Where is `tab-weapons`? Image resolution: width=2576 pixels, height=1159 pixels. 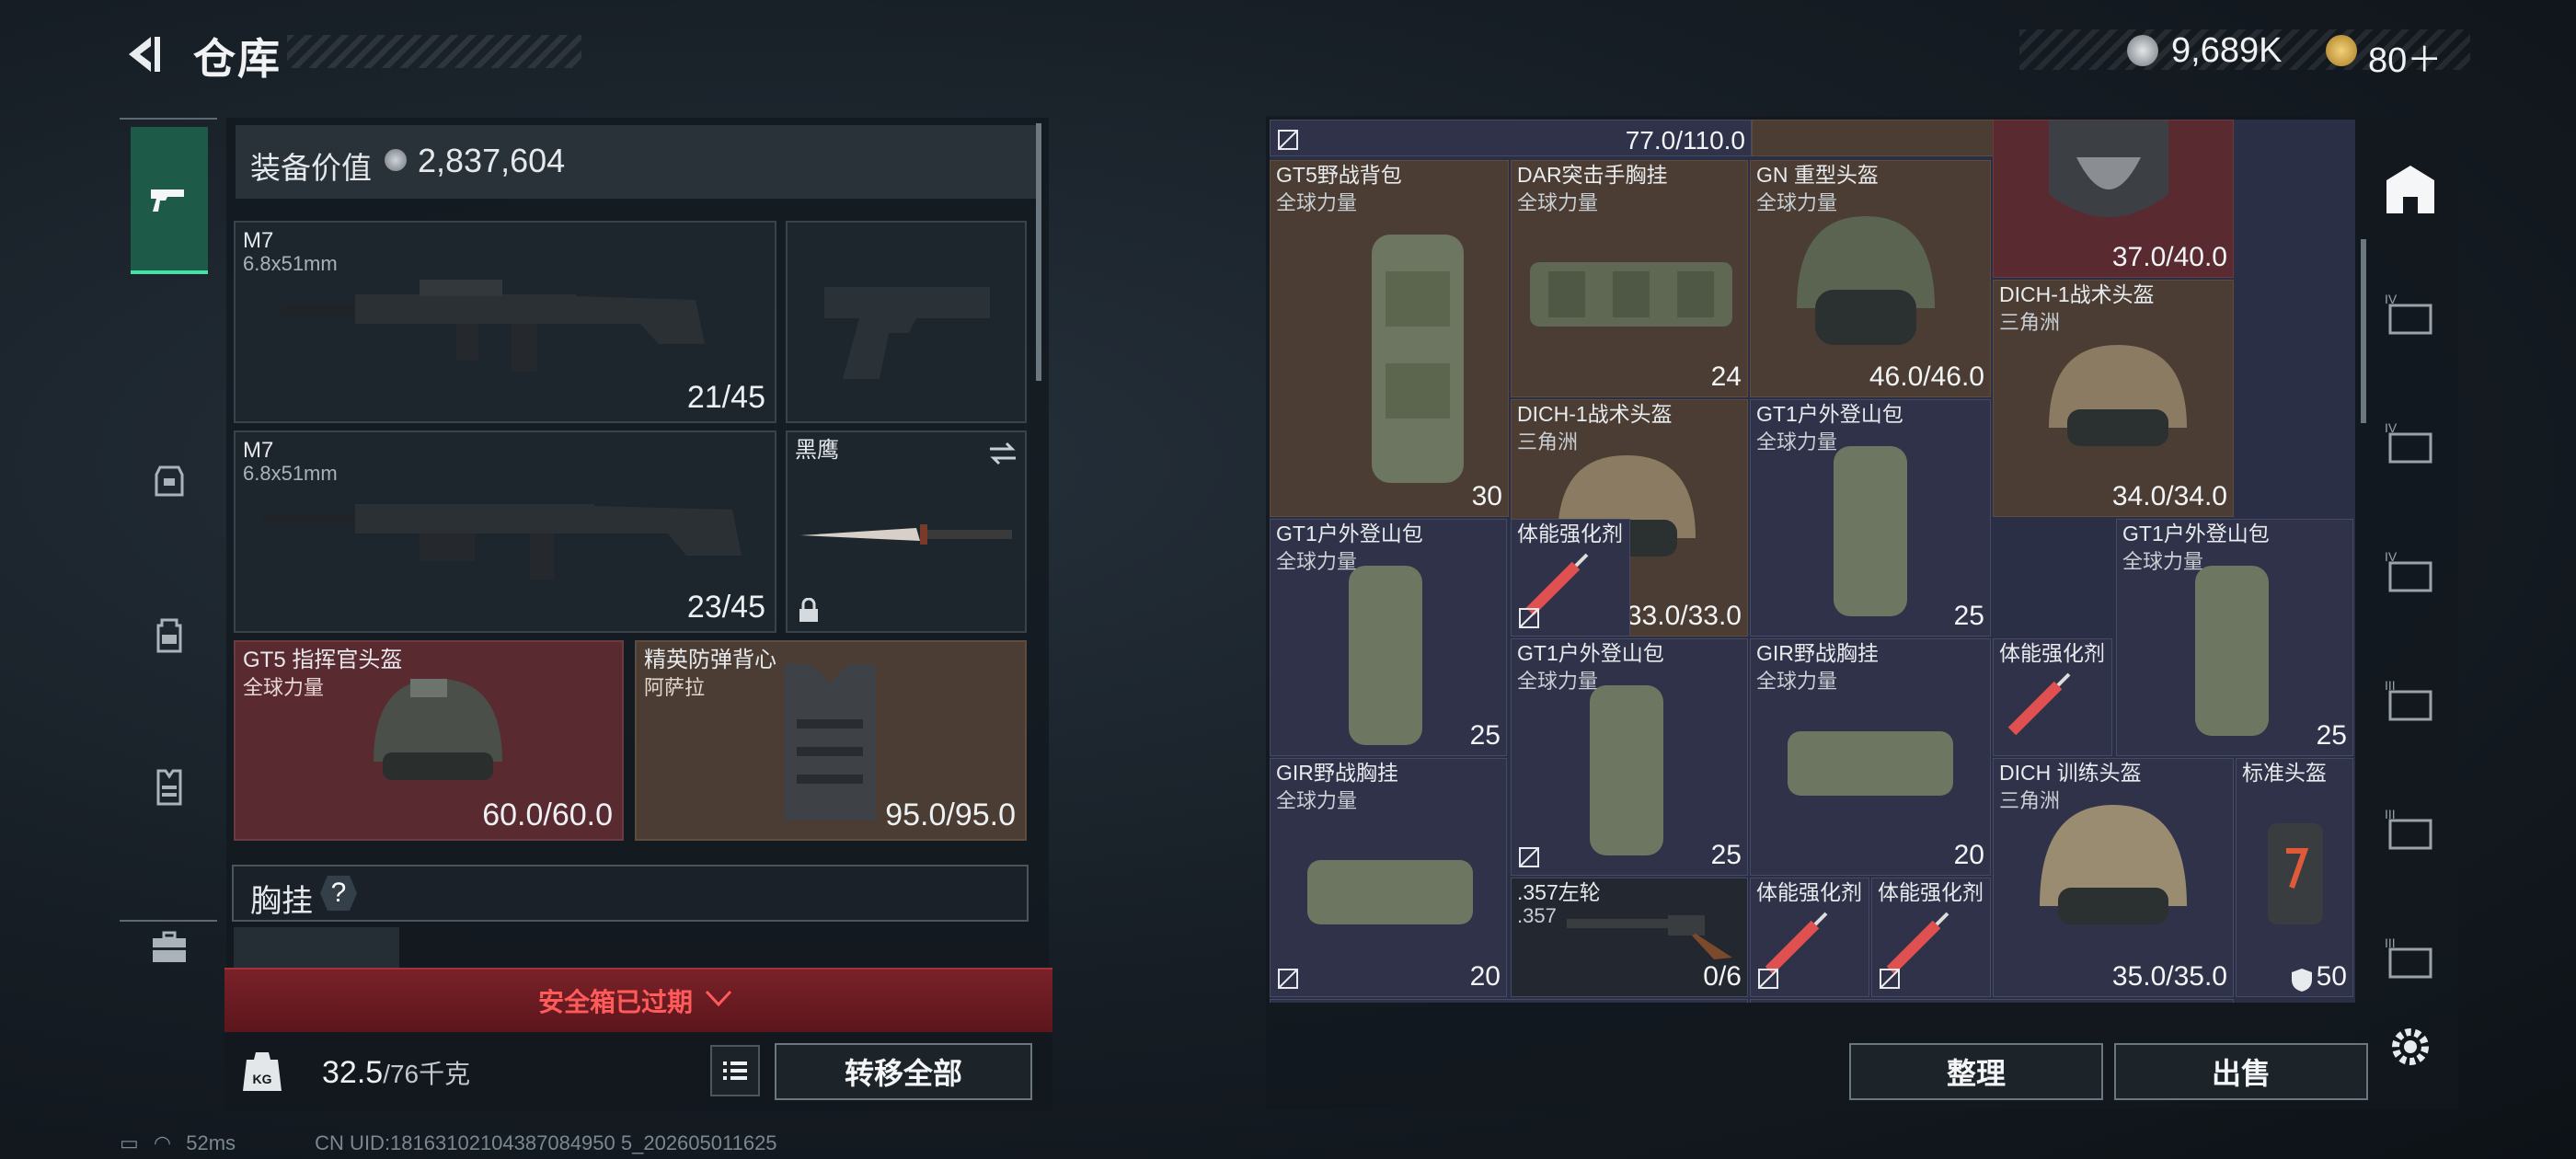 tab-weapons is located at coordinates (169, 200).